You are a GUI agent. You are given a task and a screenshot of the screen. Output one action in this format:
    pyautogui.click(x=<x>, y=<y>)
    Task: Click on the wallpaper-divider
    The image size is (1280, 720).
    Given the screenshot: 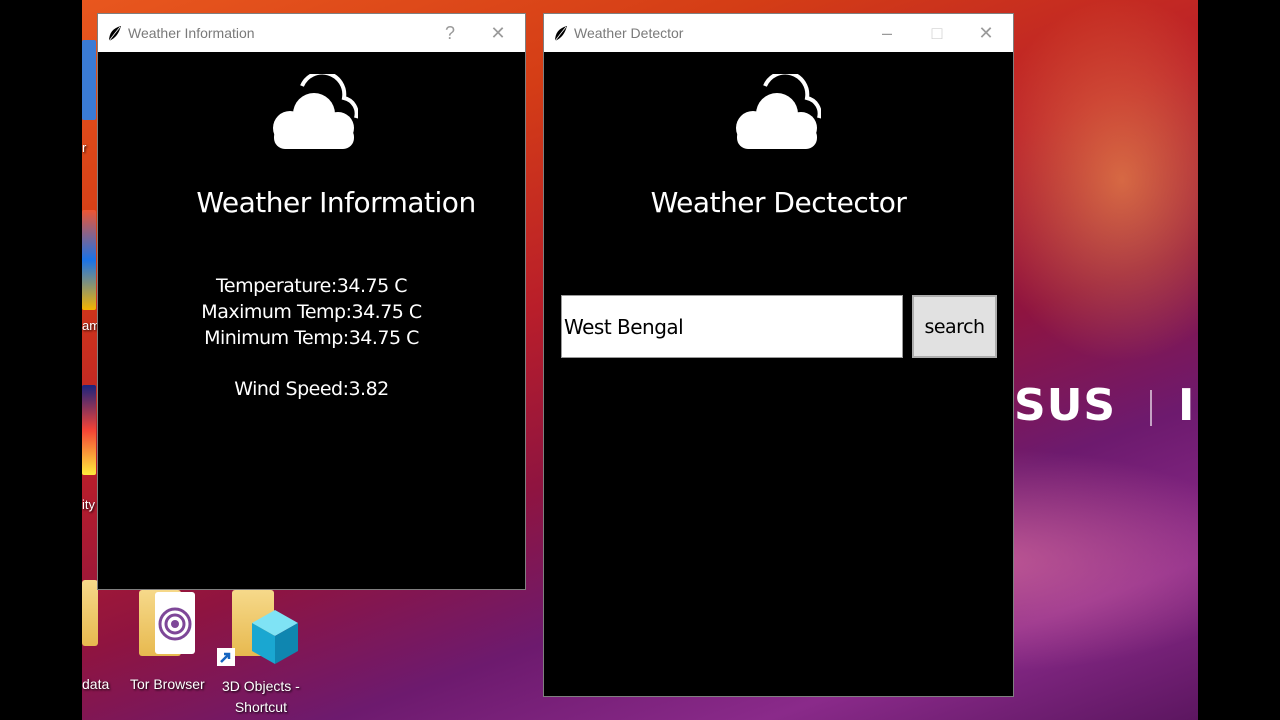 What is the action you would take?
    pyautogui.click(x=1151, y=408)
    